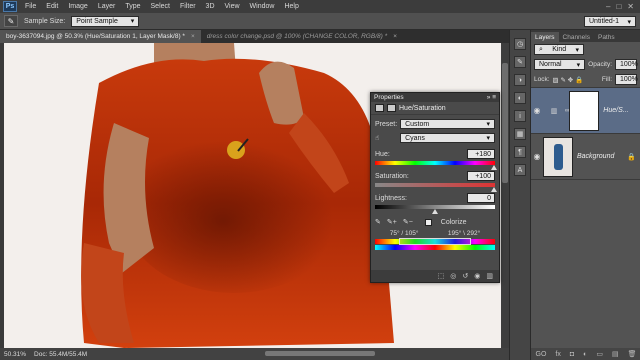  I want to click on eyedropper-minus-icon: ✎−, so click(408, 222).